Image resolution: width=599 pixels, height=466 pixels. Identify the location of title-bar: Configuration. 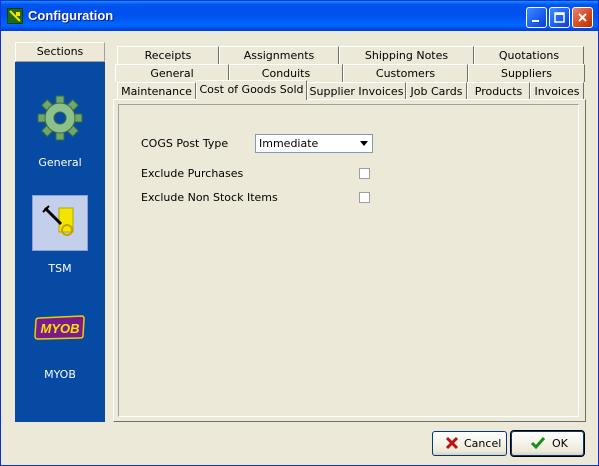
(299, 16).